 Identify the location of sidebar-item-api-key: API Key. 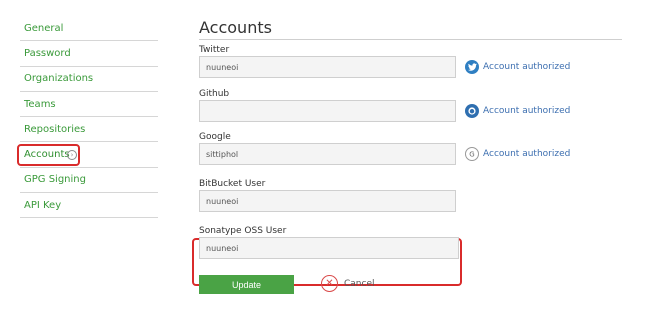
(89, 206).